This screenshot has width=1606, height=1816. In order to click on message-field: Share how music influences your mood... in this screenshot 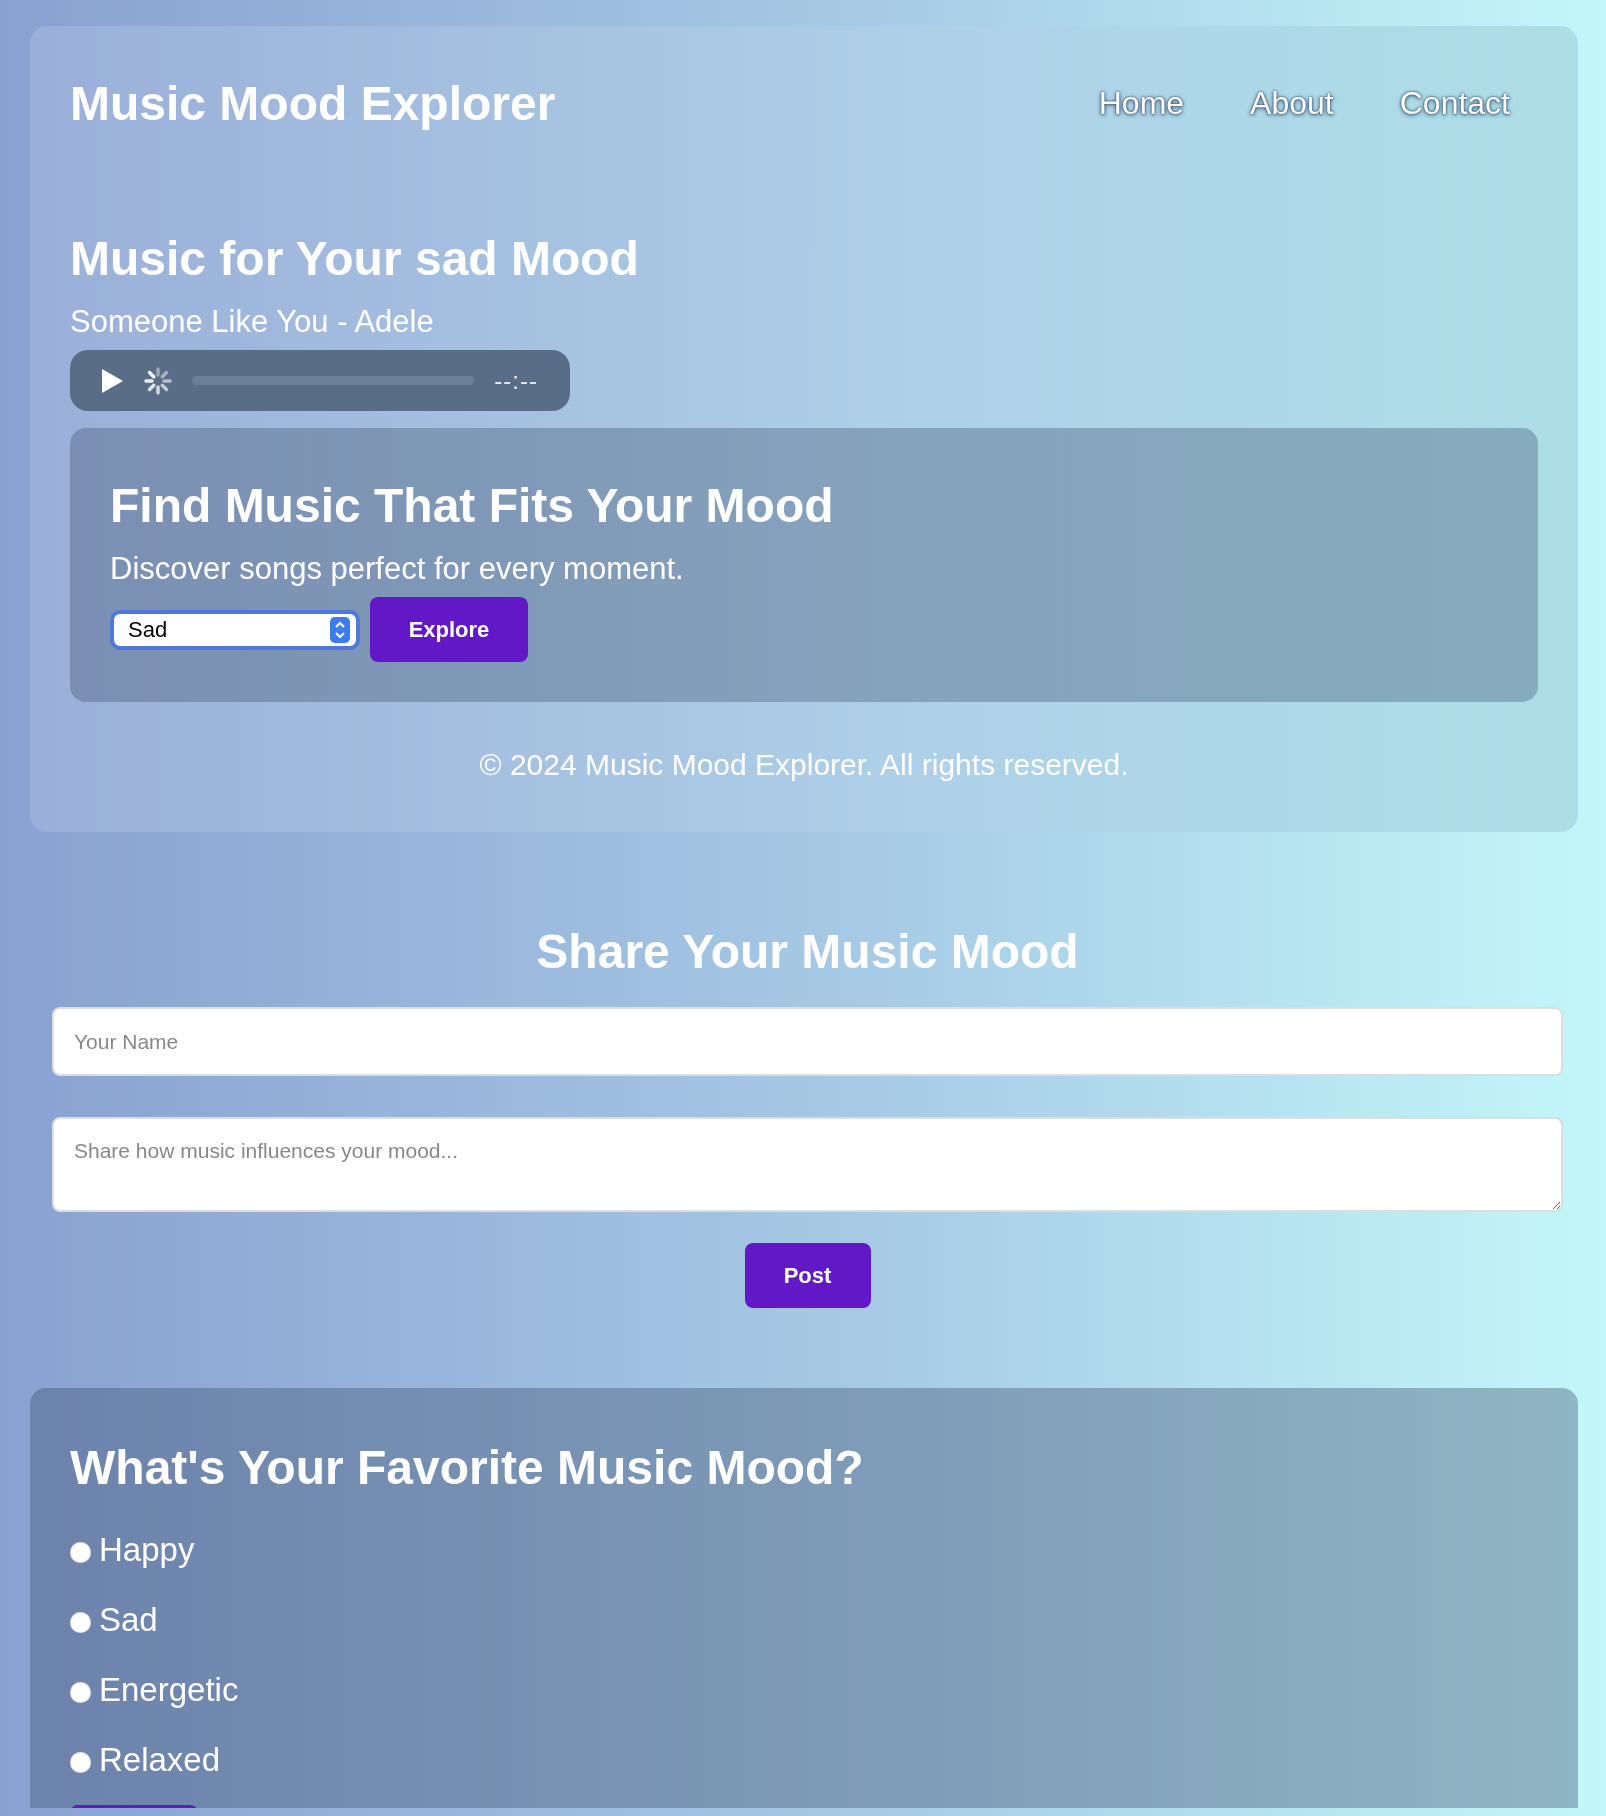, I will do `click(807, 1164)`.